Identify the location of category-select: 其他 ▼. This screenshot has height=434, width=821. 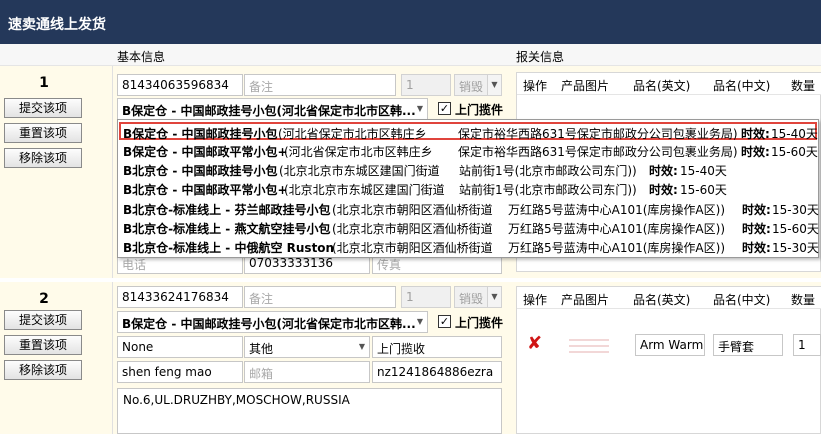
(307, 347).